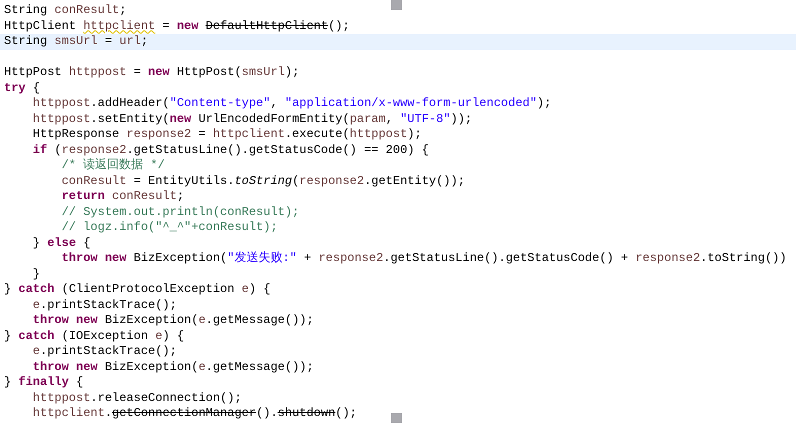  I want to click on code-line: String conResult;, so click(64, 10).